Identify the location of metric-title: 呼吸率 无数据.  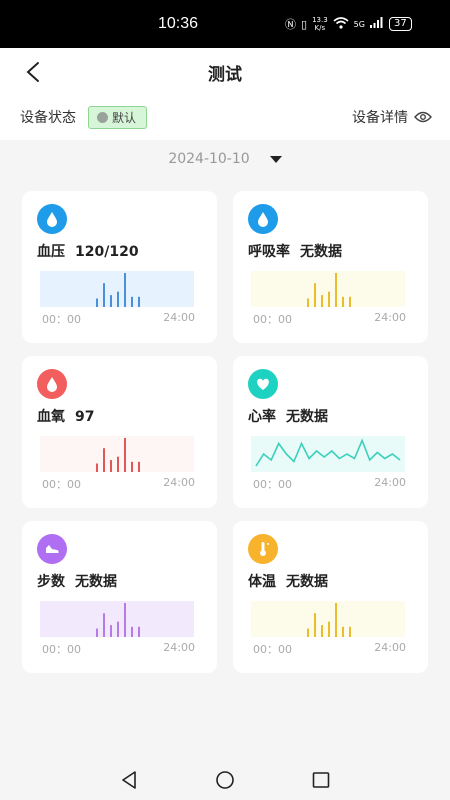
(295, 251).